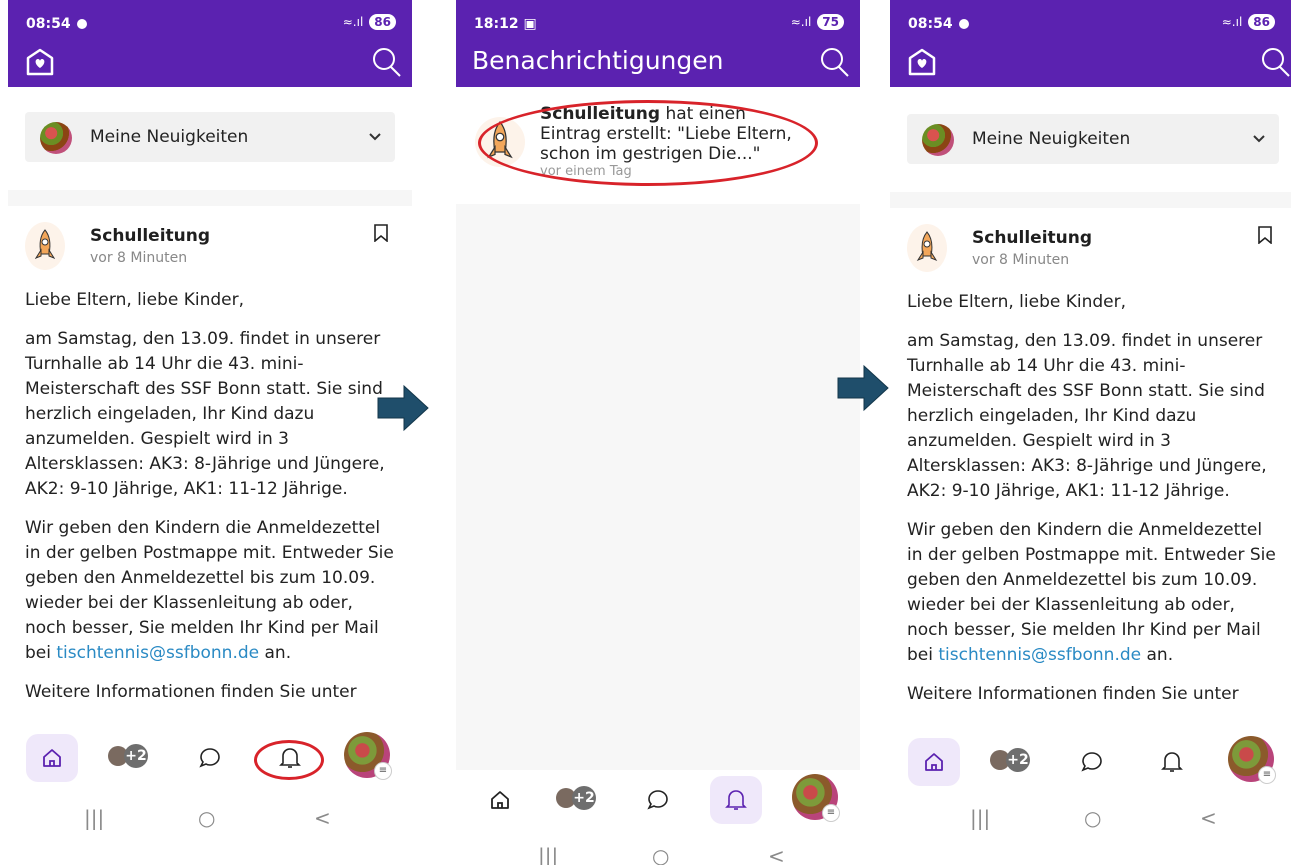 This screenshot has width=1291, height=865. I want to click on status-time: 18:12, so click(496, 24).